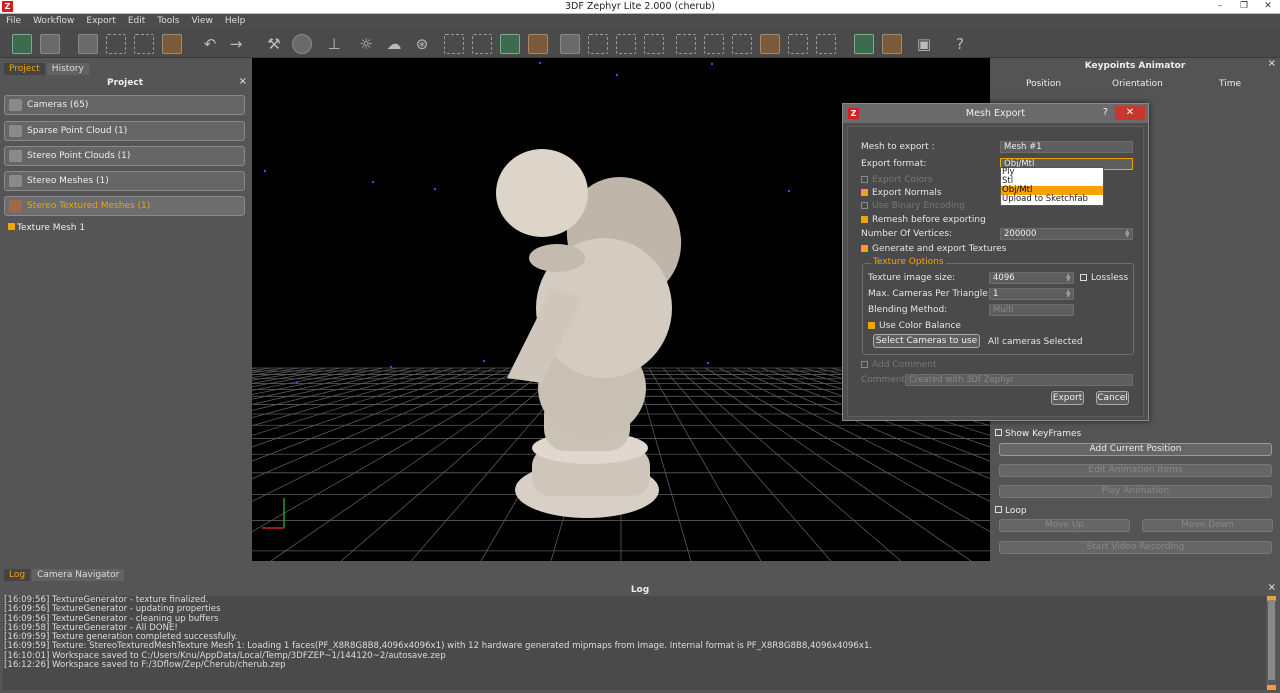 The image size is (1280, 693). What do you see at coordinates (124, 206) in the screenshot?
I see `category-stereo-textured-meshes: Stereo Textured Meshes (1)` at bounding box center [124, 206].